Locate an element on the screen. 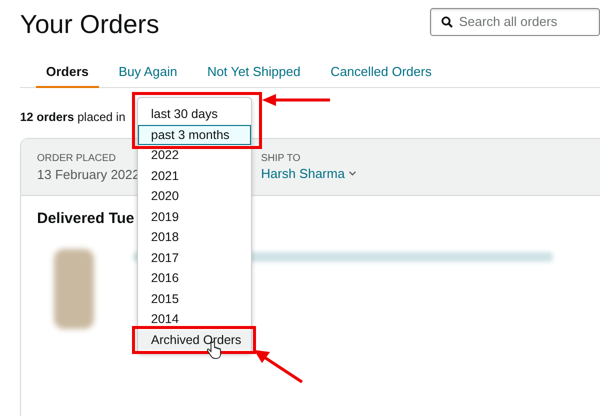  search-input: Search all orders is located at coordinates (529, 22).